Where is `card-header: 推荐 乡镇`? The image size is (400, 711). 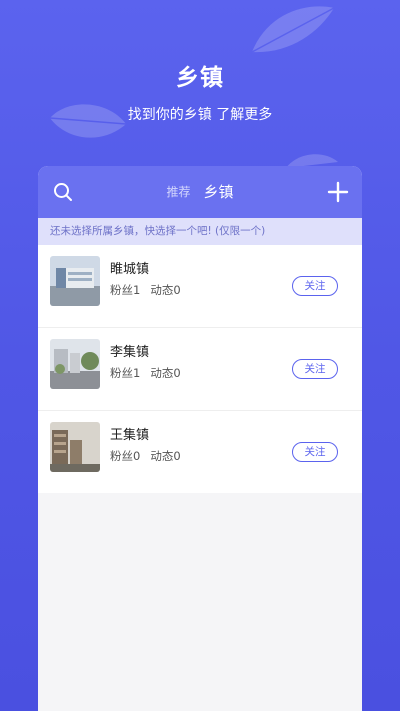
card-header: 推荐 乡镇 is located at coordinates (200, 192).